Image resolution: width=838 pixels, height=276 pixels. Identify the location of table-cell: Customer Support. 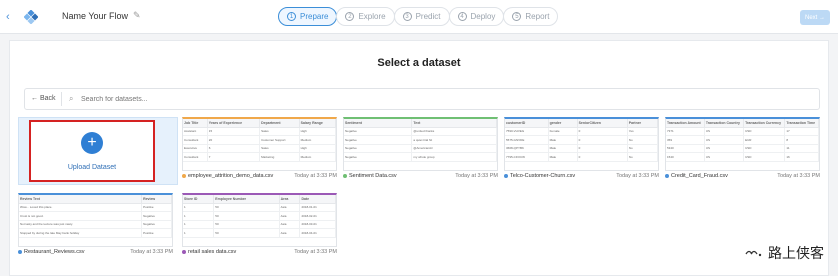
(279, 140).